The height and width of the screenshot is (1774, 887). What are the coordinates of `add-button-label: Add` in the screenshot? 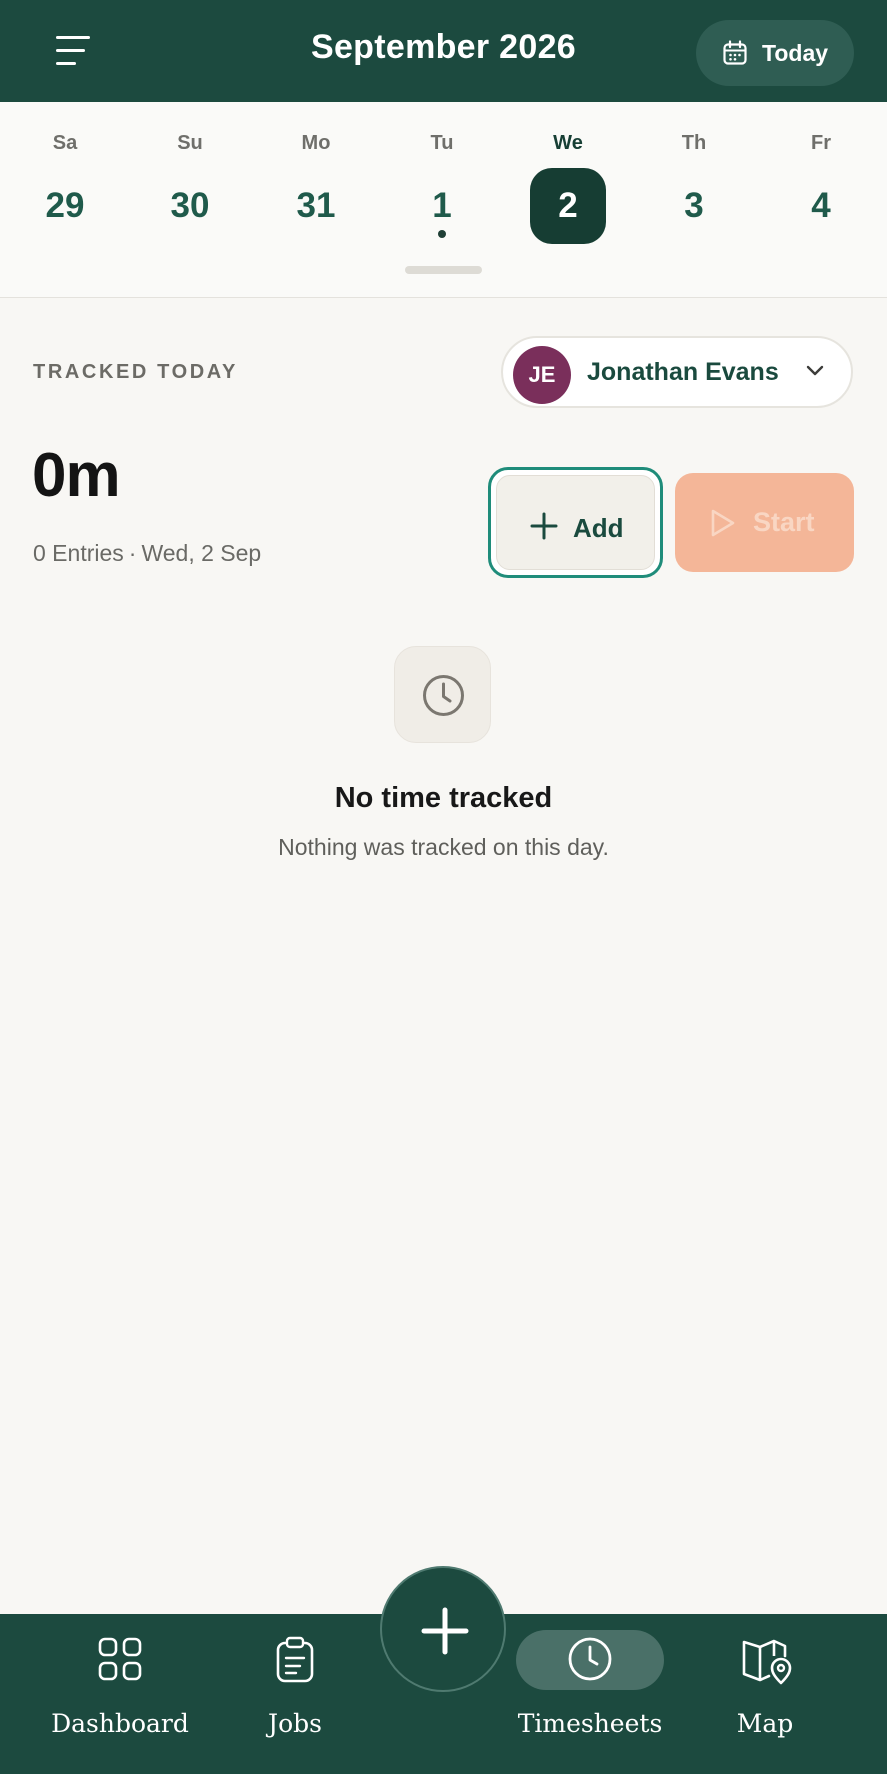 It's located at (598, 528).